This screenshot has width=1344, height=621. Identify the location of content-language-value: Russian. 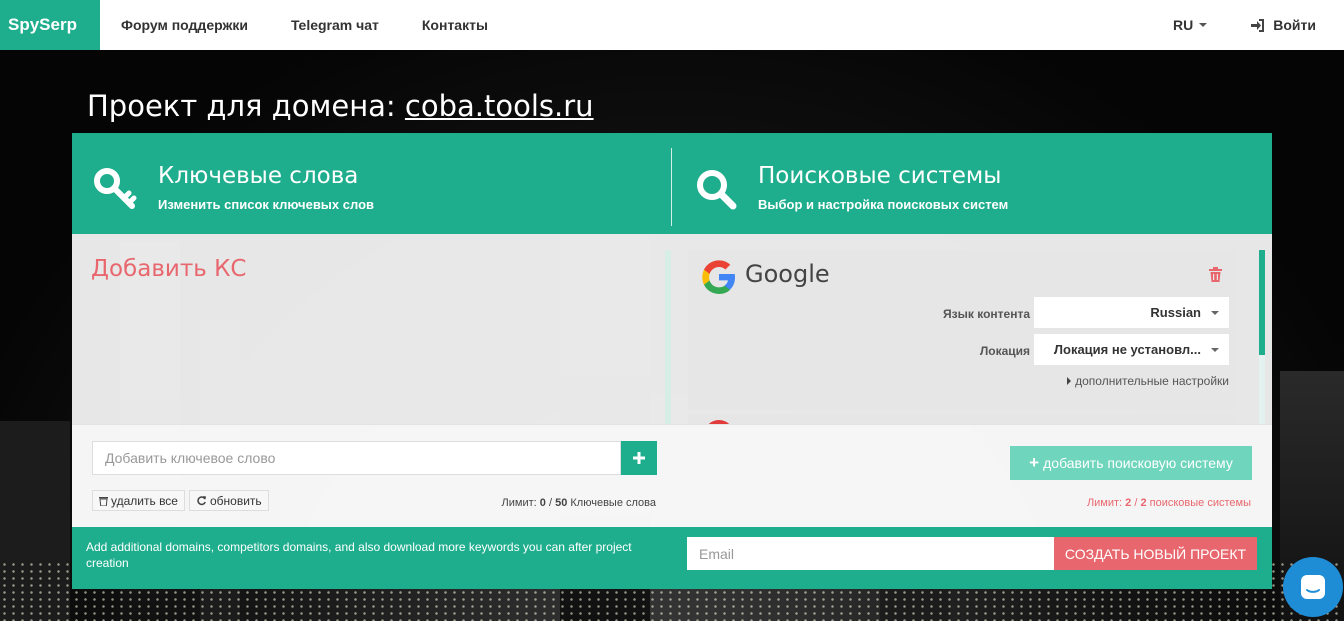
(1175, 312).